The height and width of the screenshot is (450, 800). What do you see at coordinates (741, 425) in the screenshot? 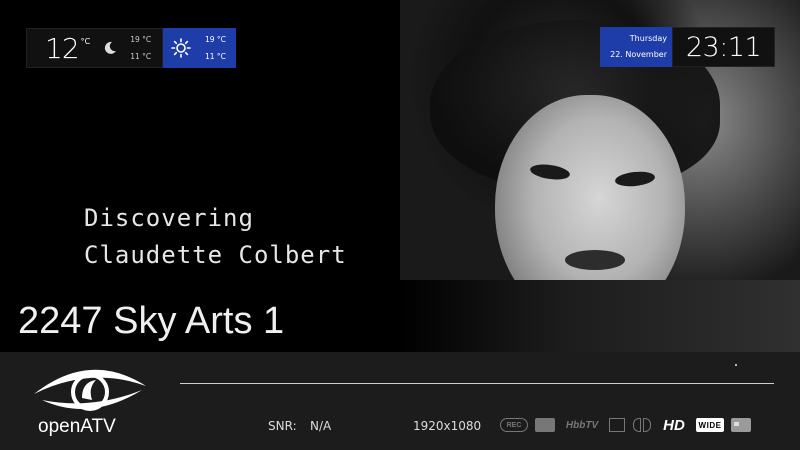
I see `smartcard-icon` at bounding box center [741, 425].